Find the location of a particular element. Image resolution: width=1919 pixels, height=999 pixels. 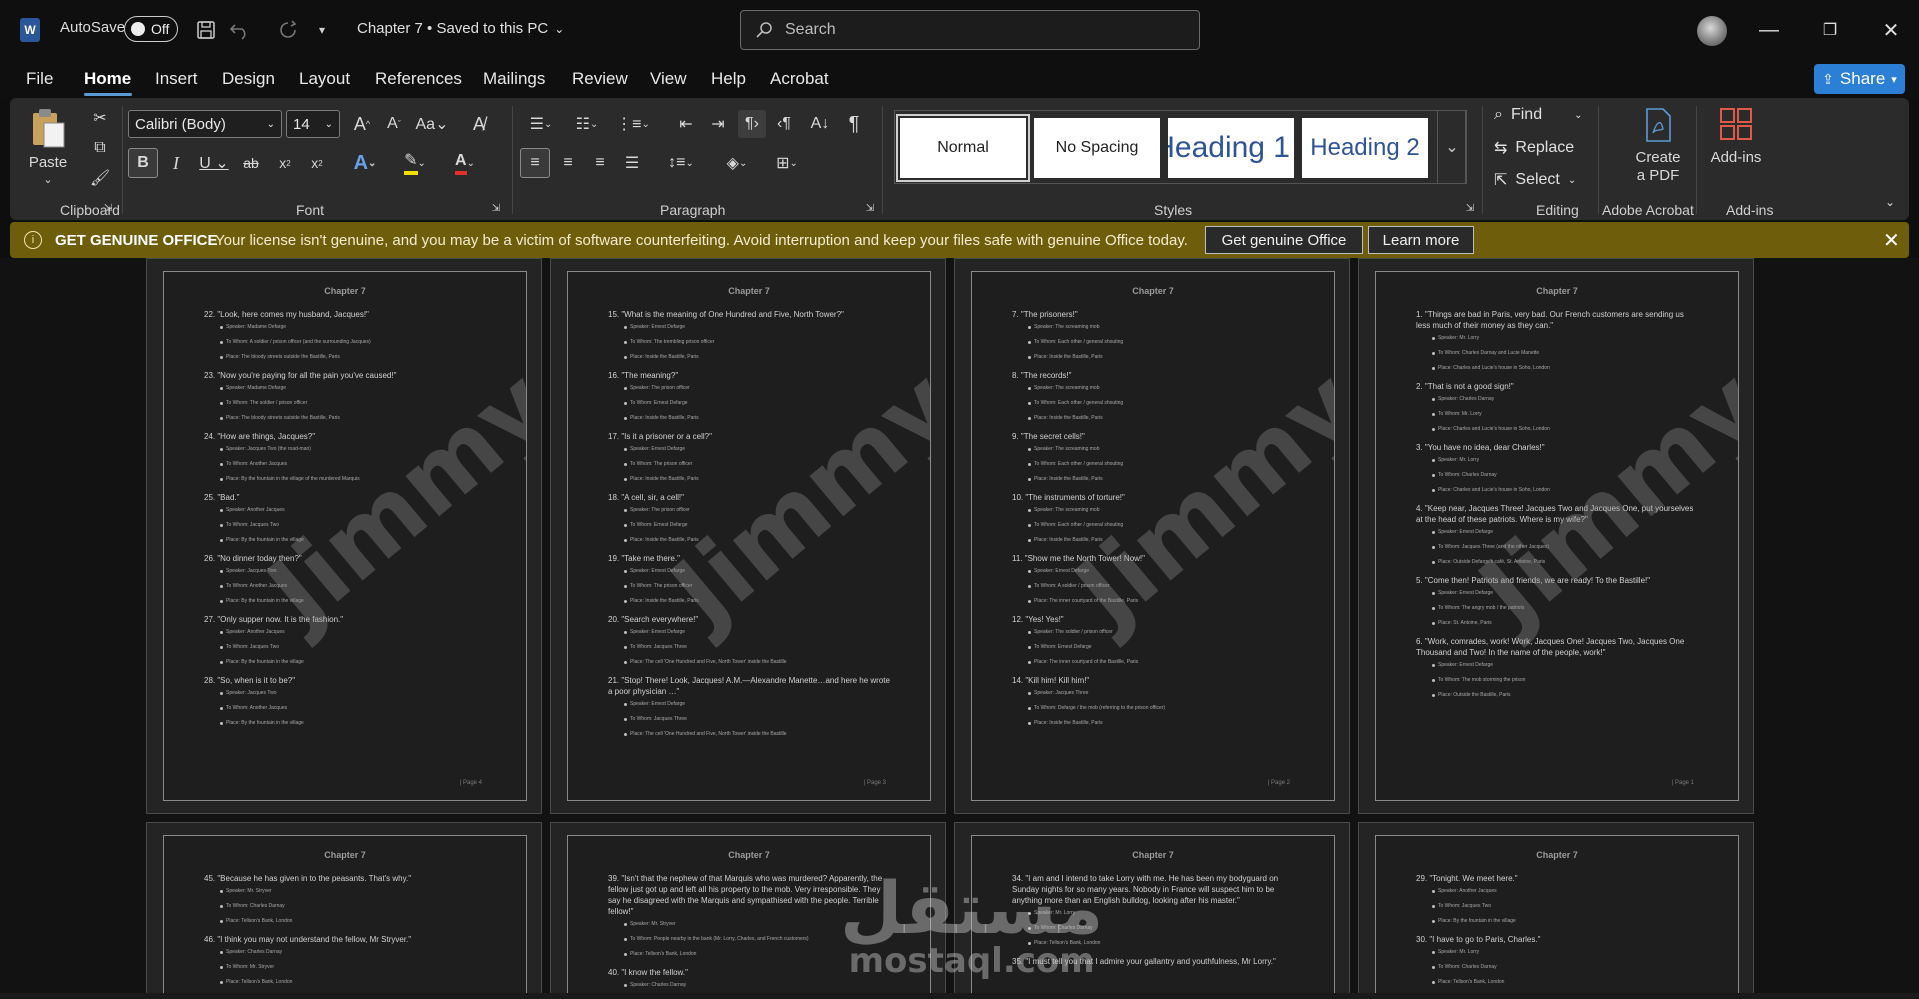

customize-qat-icon: ▾ is located at coordinates (322, 30).